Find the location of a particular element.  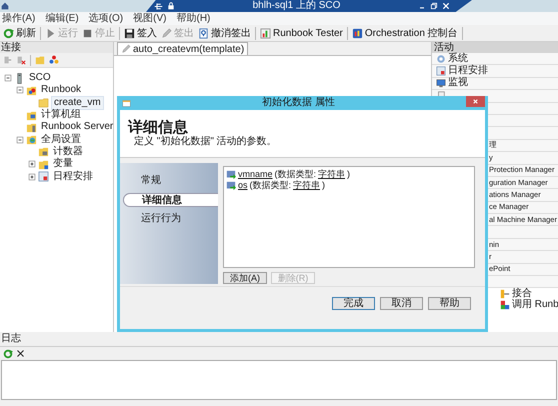

monitor-icon is located at coordinates (441, 83).